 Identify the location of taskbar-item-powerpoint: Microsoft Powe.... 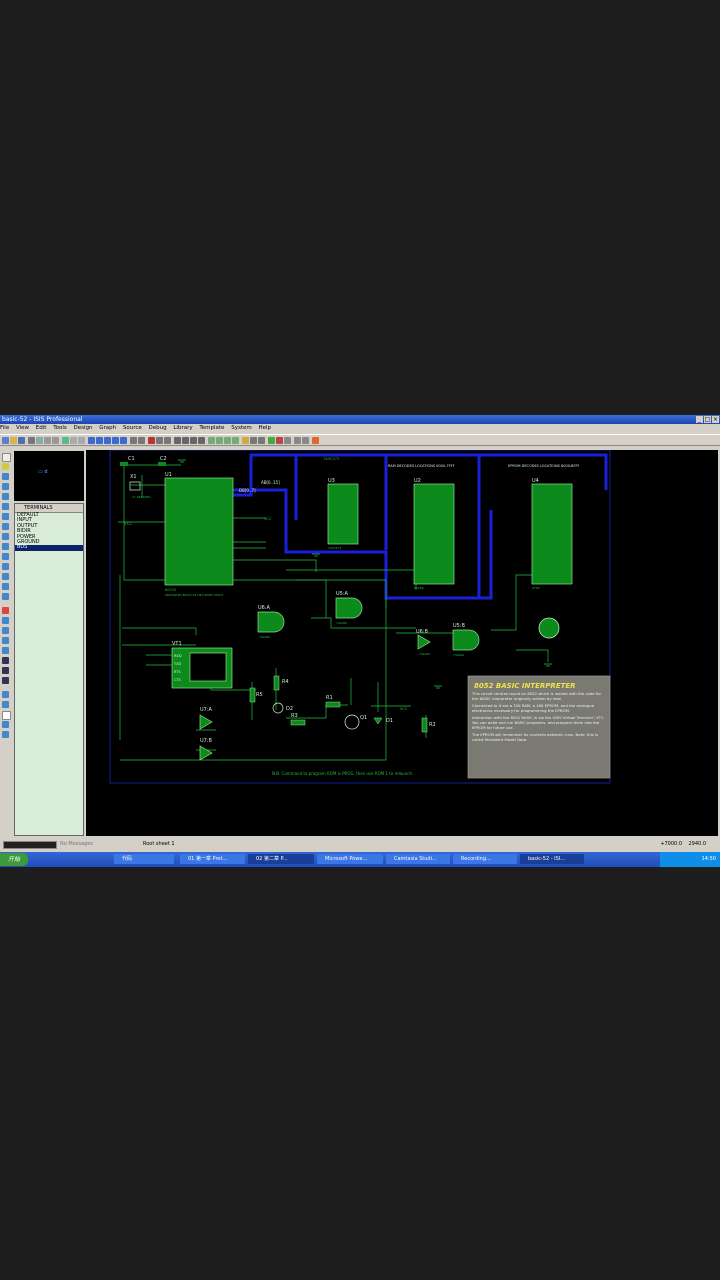
(350, 859).